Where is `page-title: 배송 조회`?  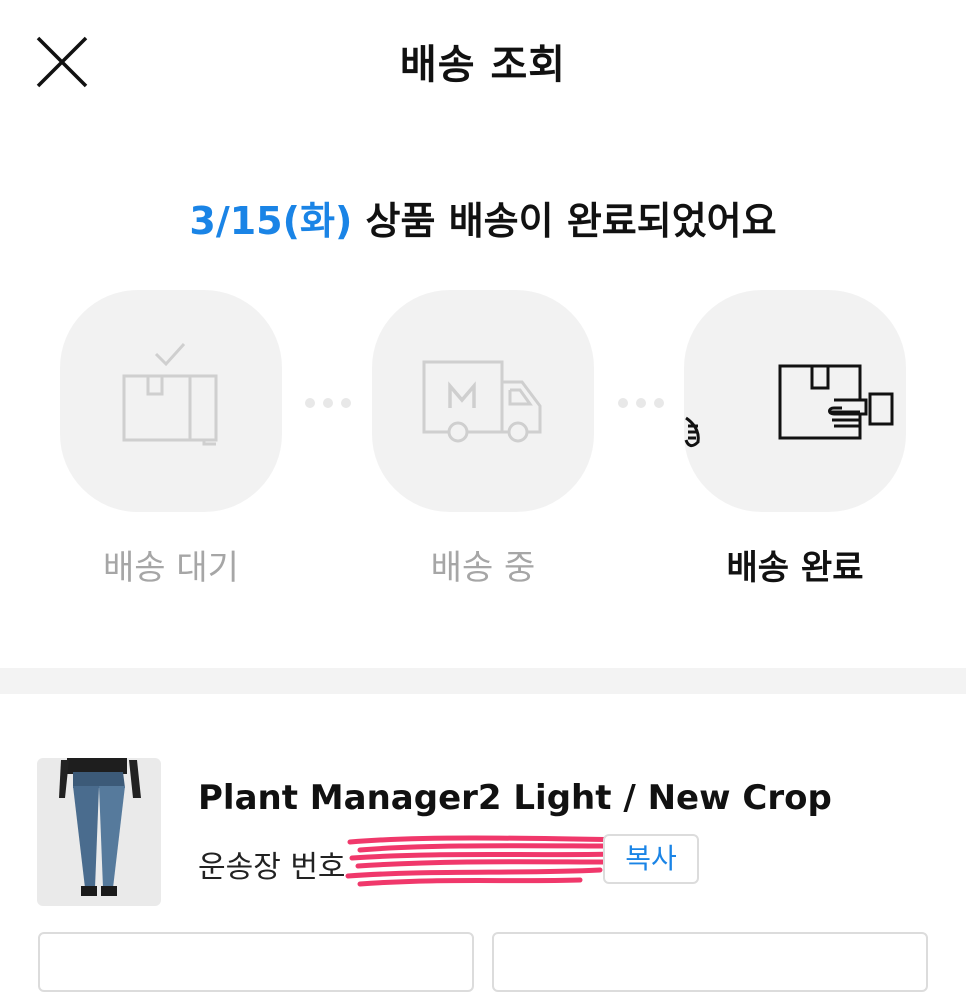 page-title: 배송 조회 is located at coordinates (483, 65).